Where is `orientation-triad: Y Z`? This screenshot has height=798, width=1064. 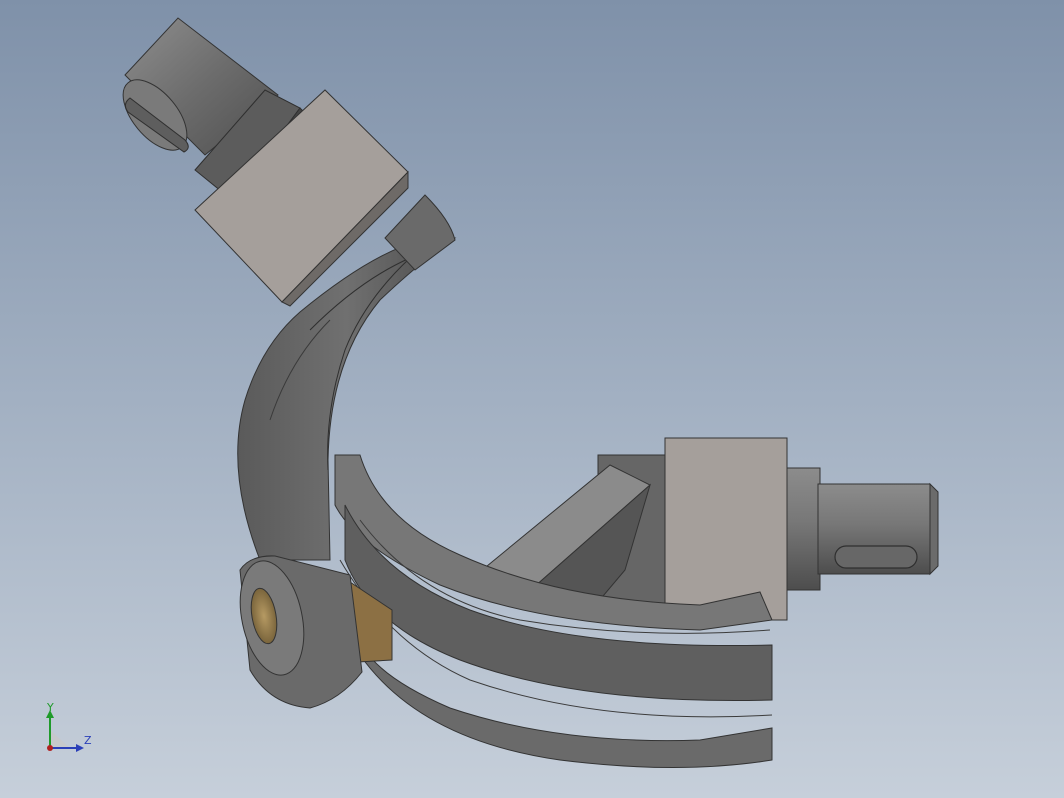 orientation-triad: Y Z is located at coordinates (69, 726).